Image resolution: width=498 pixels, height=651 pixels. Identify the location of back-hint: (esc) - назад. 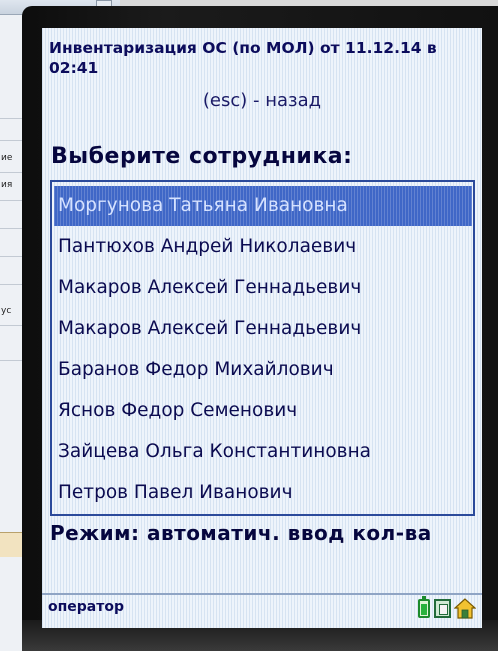
(262, 100).